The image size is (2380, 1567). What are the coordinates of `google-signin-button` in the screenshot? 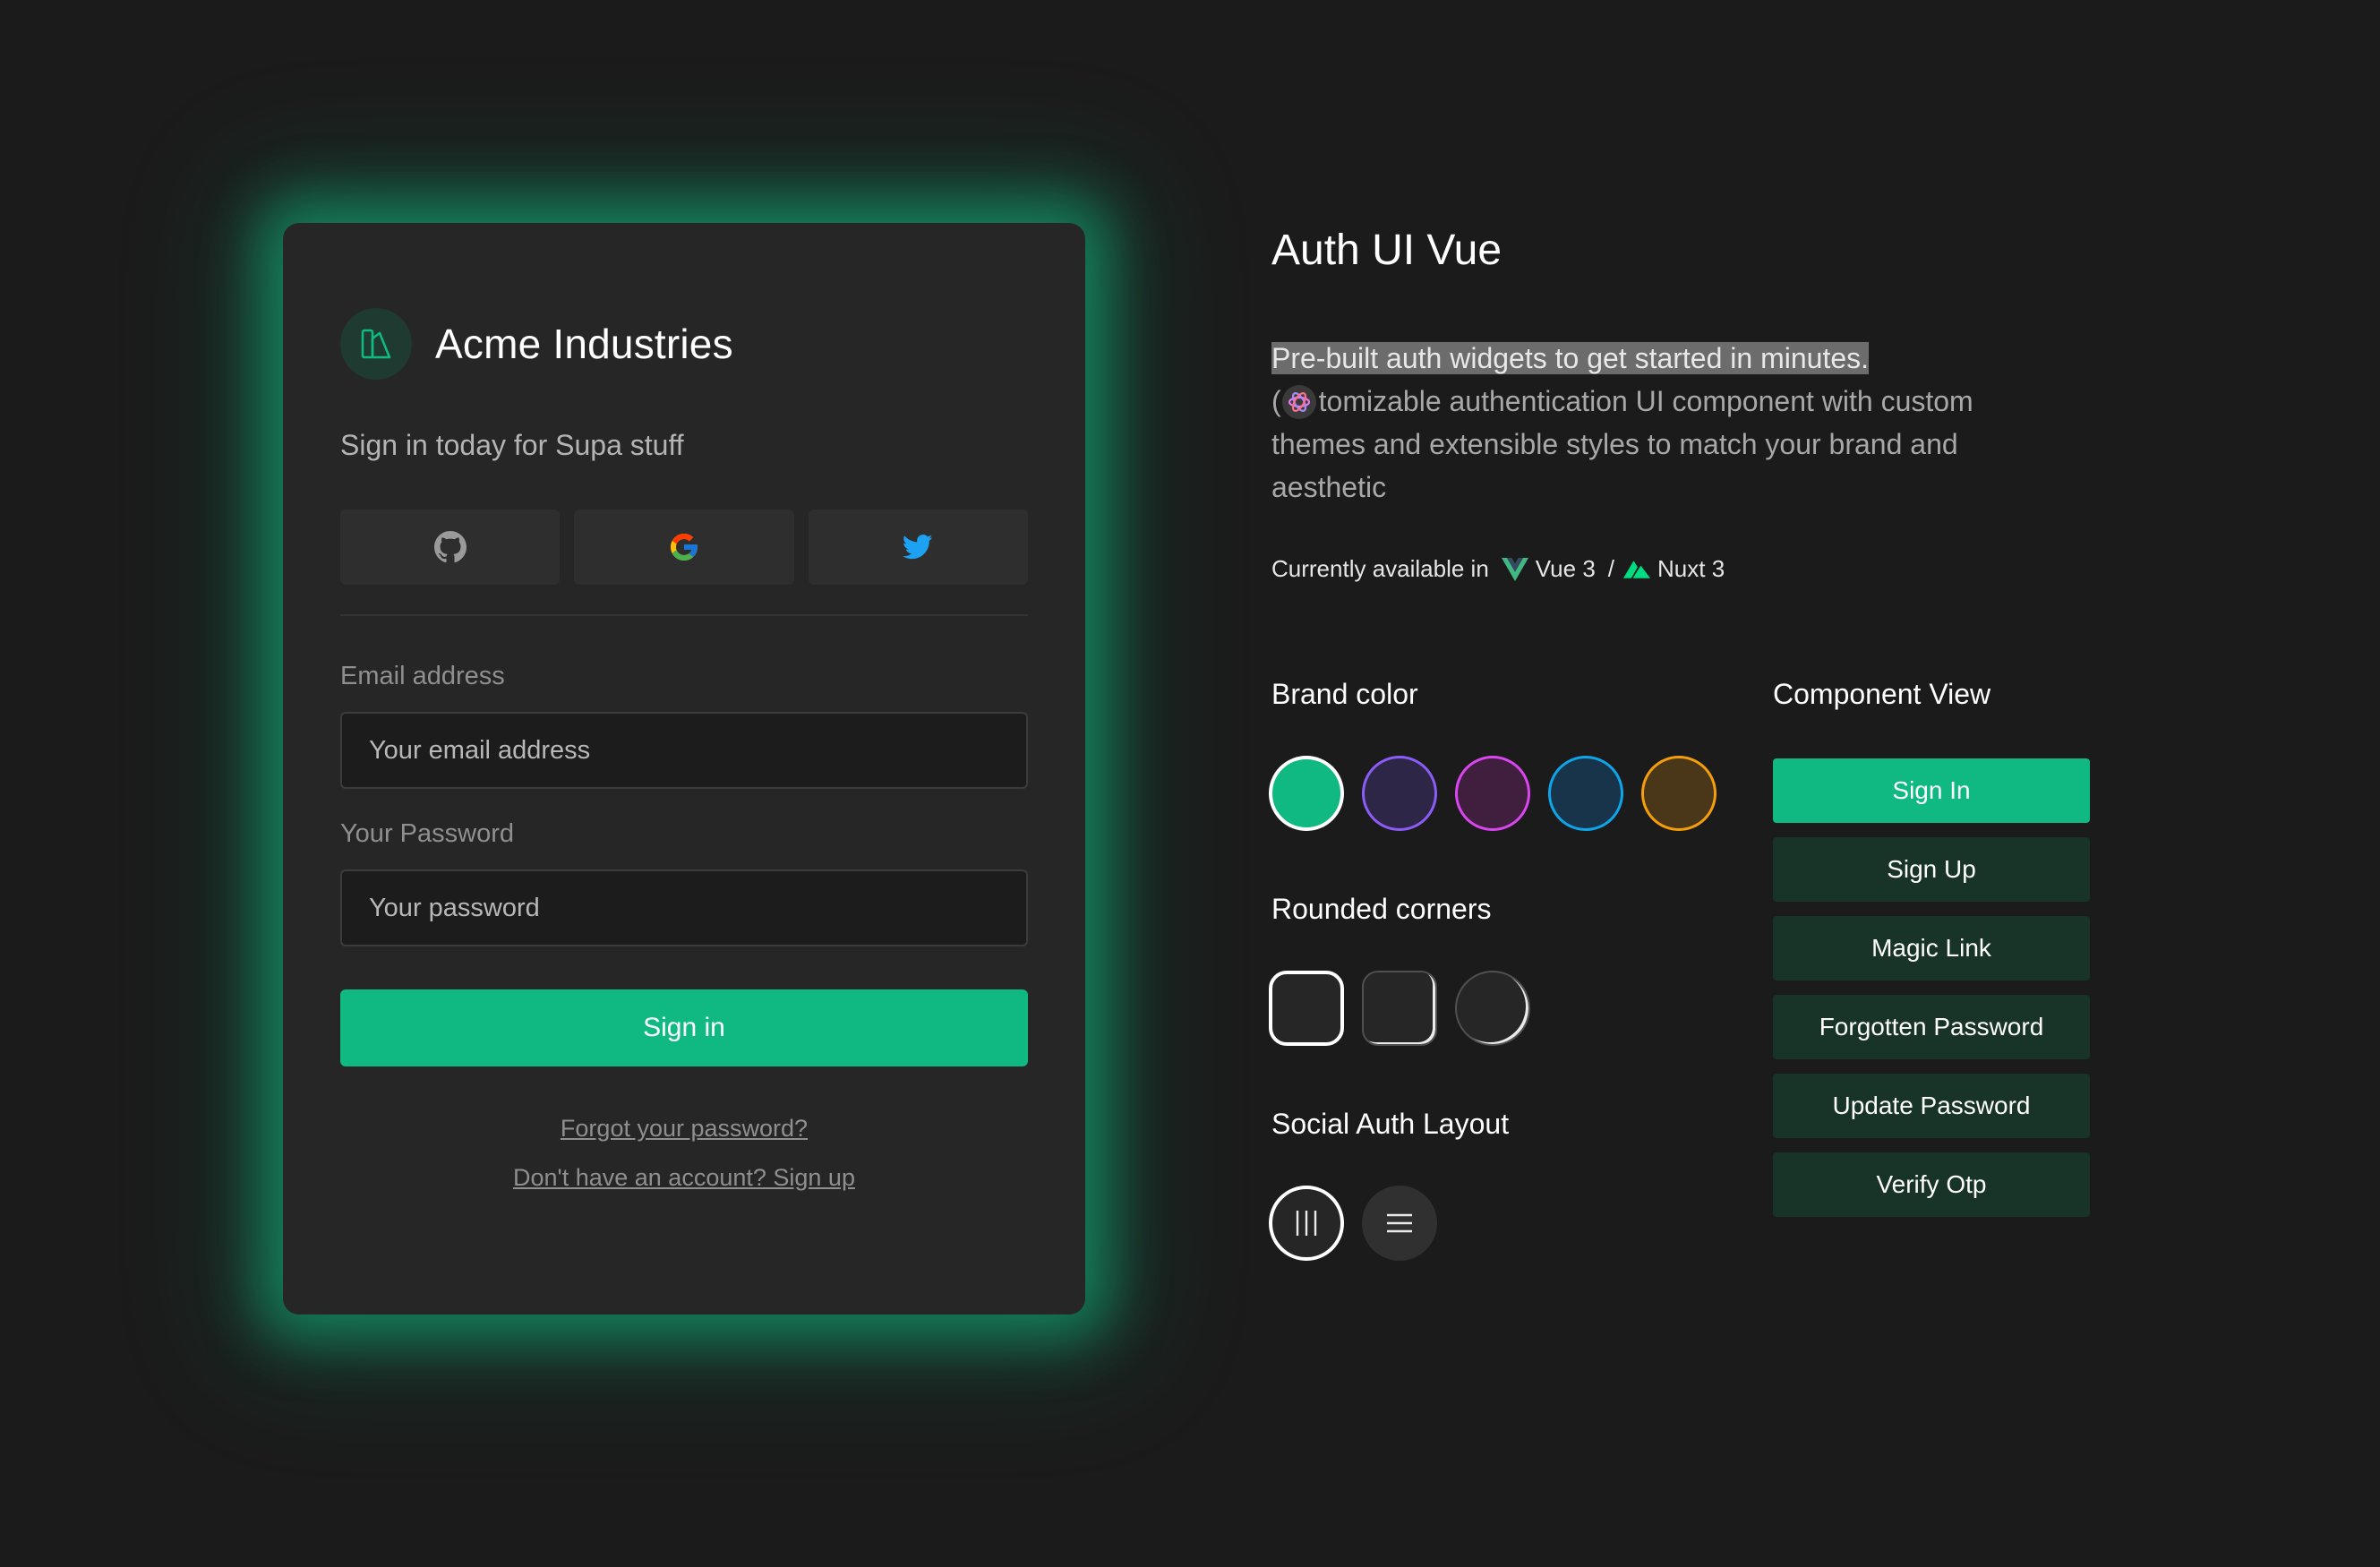 It's located at (684, 547).